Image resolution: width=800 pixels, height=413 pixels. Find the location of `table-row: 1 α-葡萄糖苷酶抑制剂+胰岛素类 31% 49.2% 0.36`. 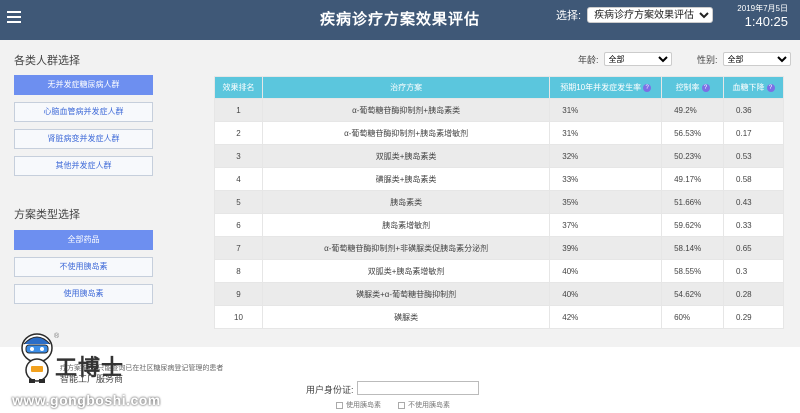

table-row: 1 α-葡萄糖苷酶抑制剂+胰岛素类 31% 49.2% 0.36 is located at coordinates (499, 110).